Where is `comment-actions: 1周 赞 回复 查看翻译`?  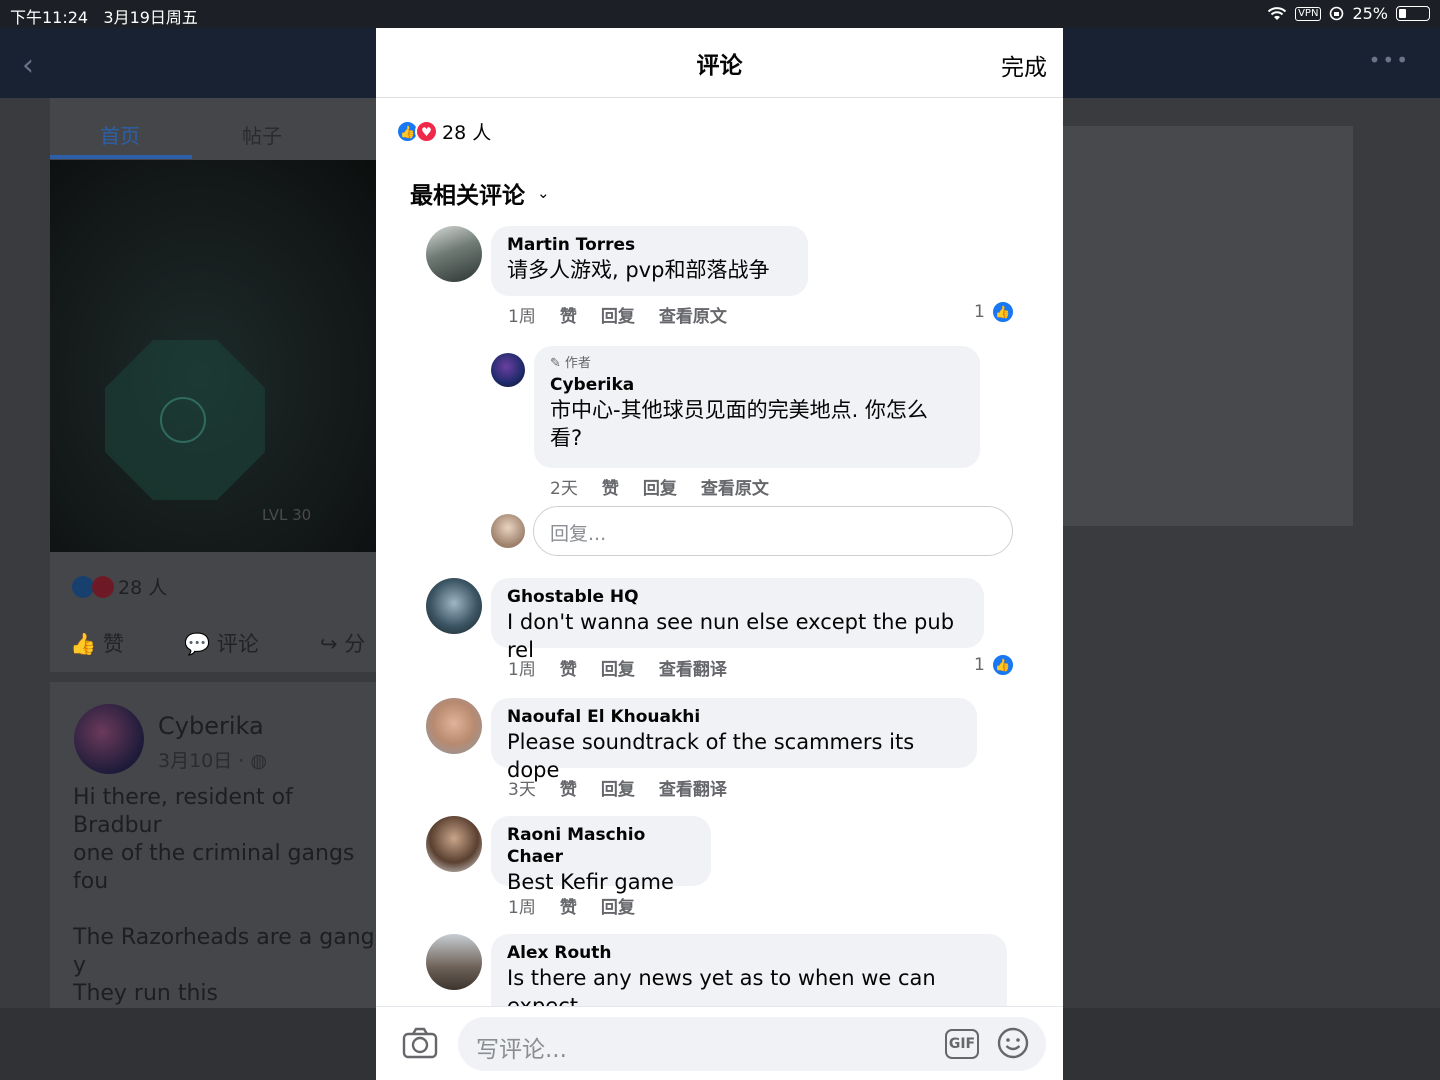
comment-actions: 1周 赞 回复 查看翻译 is located at coordinates (617, 667).